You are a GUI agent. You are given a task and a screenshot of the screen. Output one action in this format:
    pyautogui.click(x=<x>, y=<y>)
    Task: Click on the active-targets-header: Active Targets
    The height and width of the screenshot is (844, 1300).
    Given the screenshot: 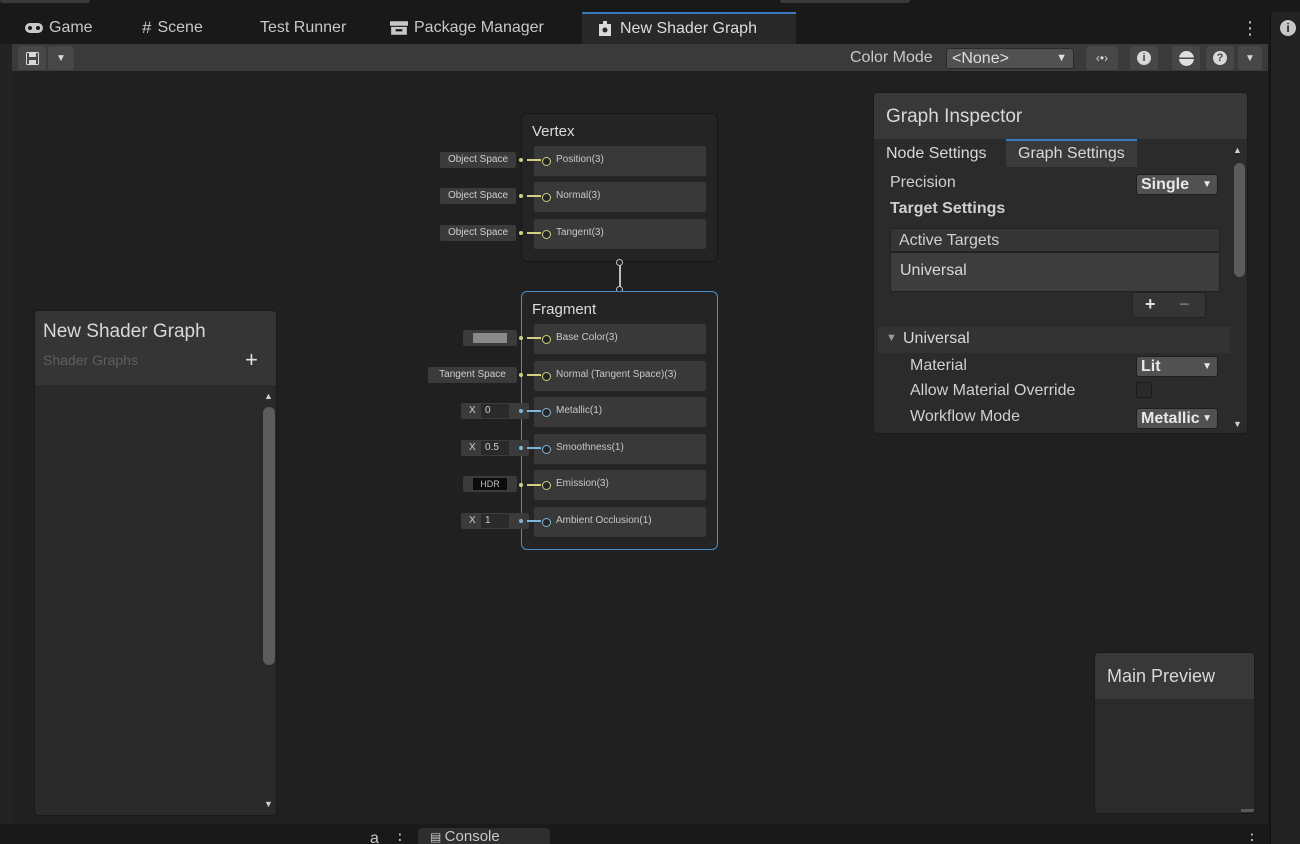 What is the action you would take?
    pyautogui.click(x=1055, y=240)
    